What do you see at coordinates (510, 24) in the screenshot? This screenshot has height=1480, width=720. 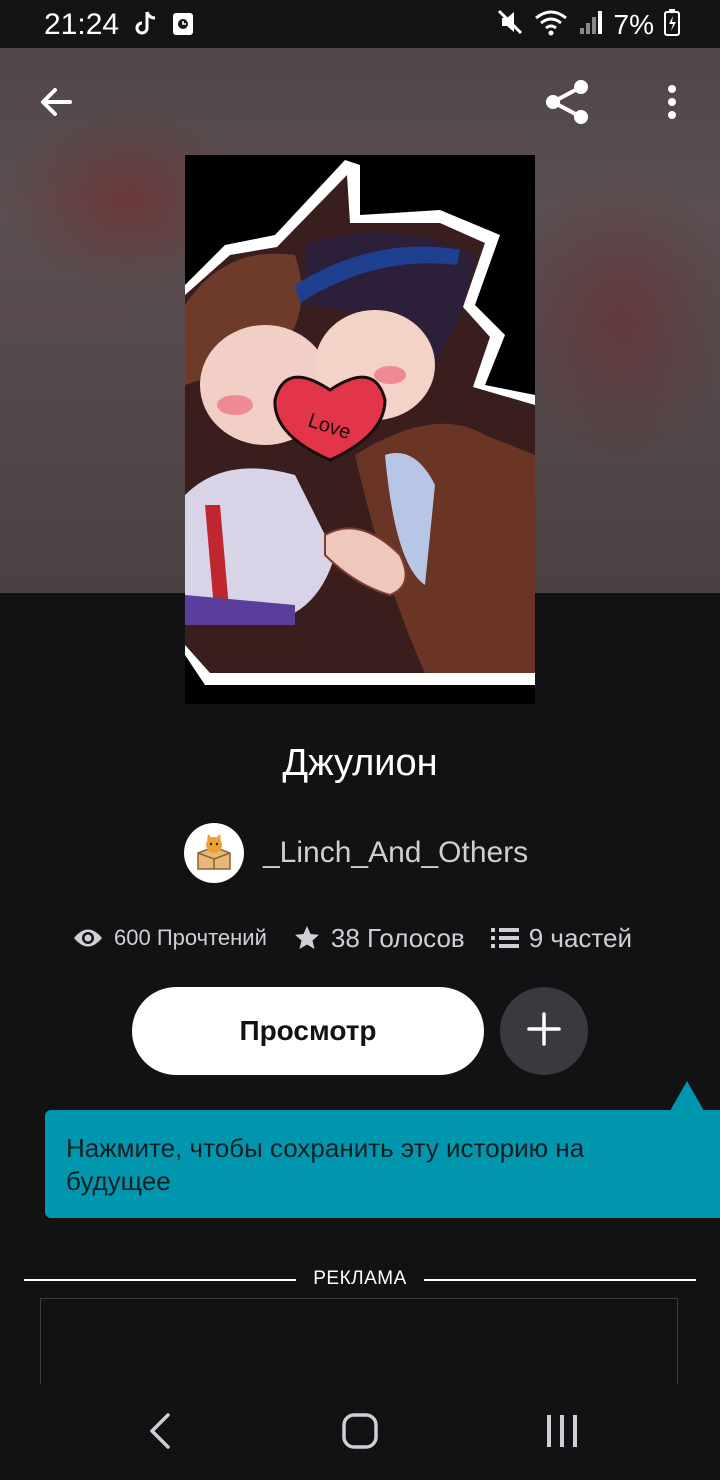 I see `mute-icon` at bounding box center [510, 24].